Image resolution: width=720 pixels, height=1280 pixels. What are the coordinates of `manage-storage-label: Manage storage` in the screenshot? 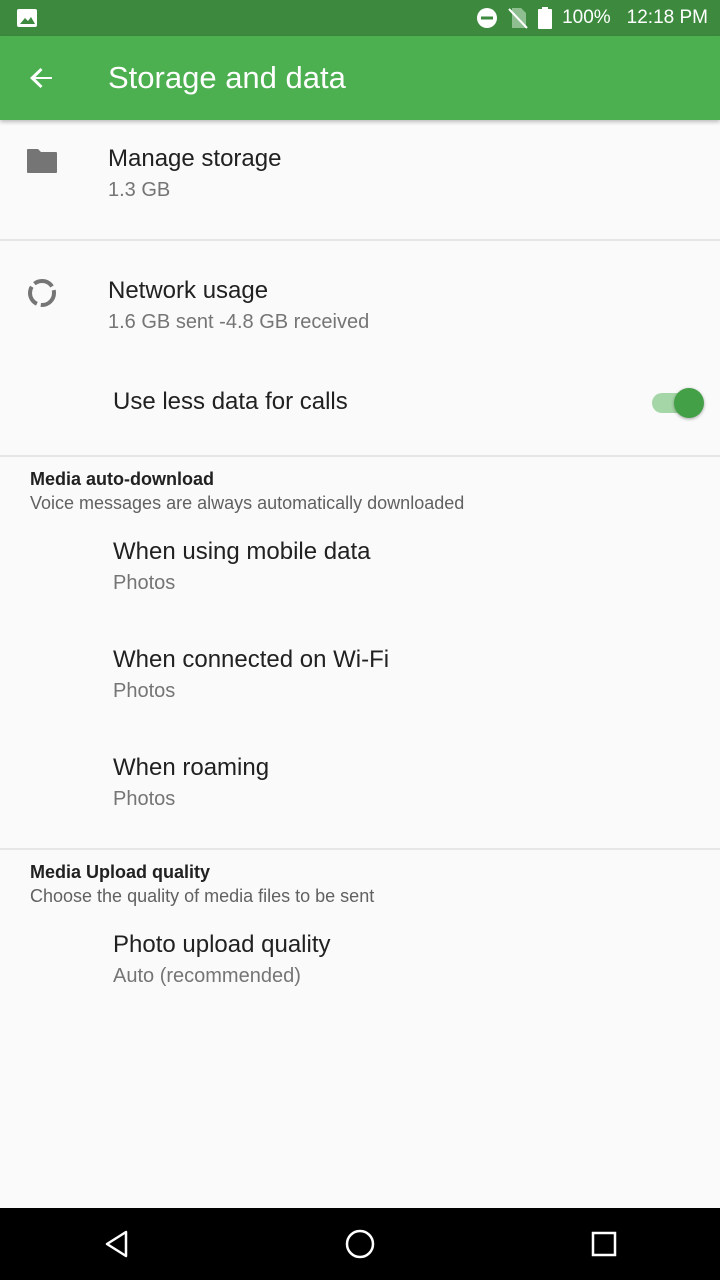 It's located at (195, 158).